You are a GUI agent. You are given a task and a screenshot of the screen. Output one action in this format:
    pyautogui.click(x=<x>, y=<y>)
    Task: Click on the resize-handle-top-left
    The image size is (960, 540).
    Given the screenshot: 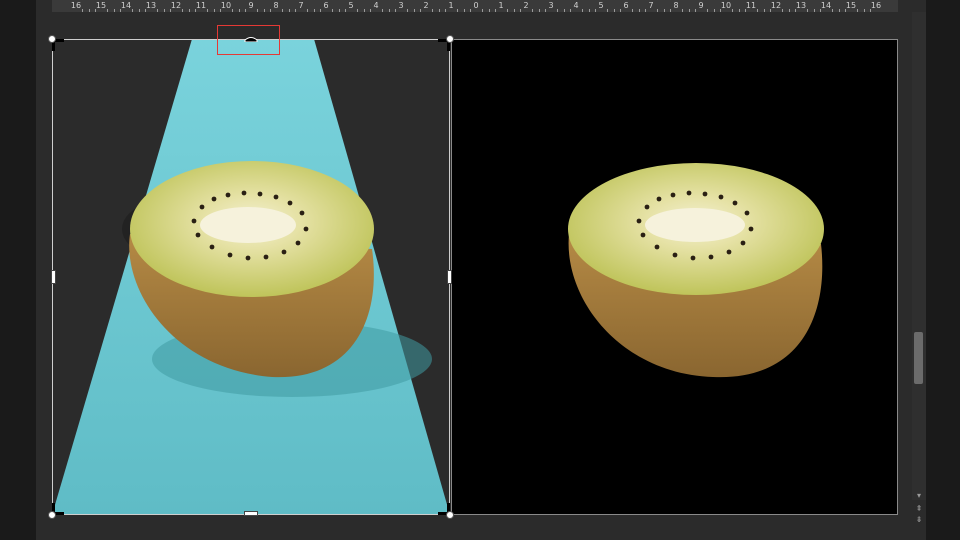 What is the action you would take?
    pyautogui.click(x=52, y=39)
    